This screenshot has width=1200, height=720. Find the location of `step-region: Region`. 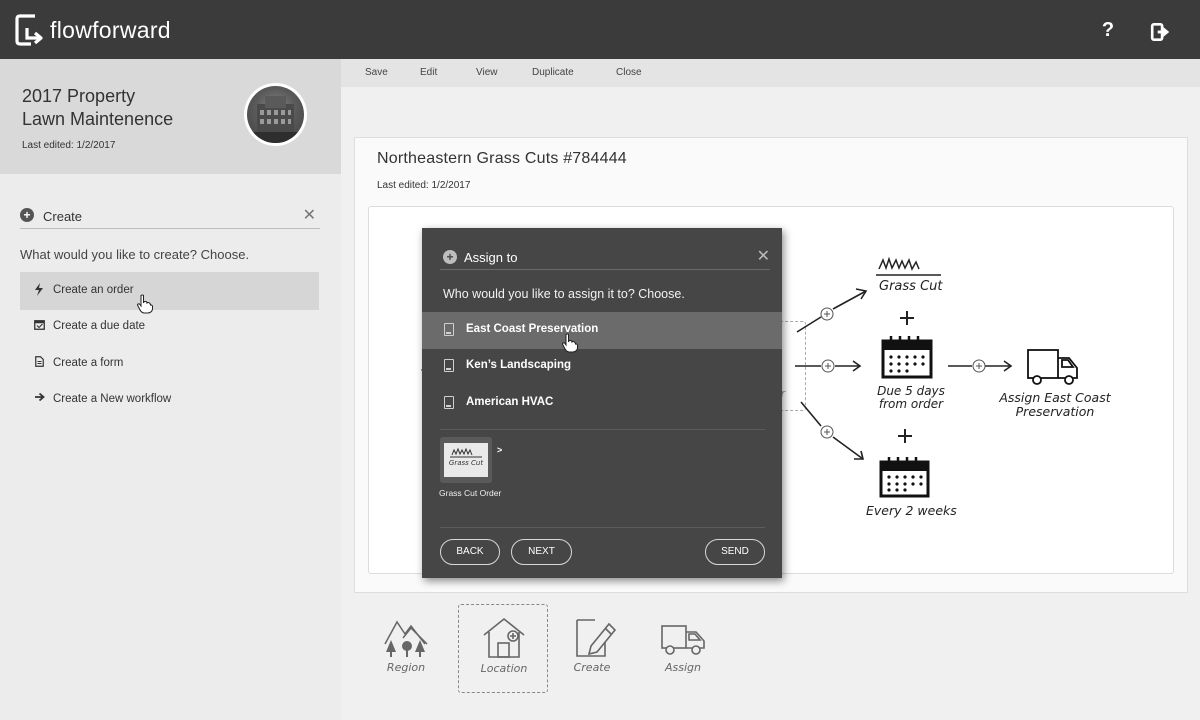

step-region: Region is located at coordinates (406, 648).